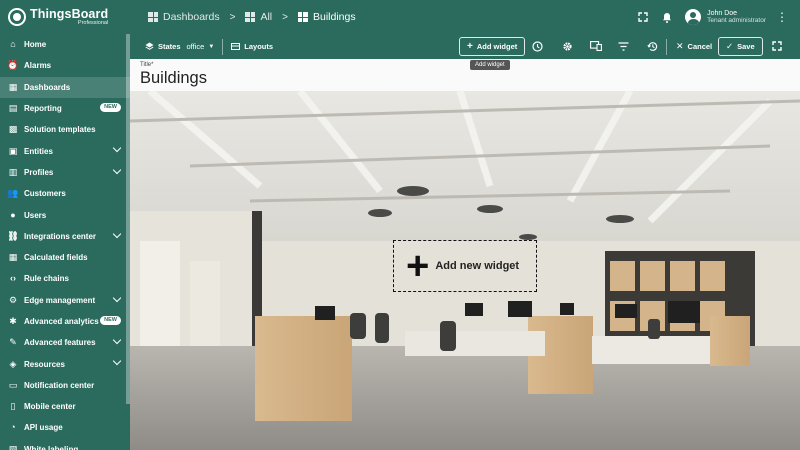 The width and height of the screenshot is (800, 450). What do you see at coordinates (60, 236) in the screenshot?
I see `sidebar-item-label: Integrations center` at bounding box center [60, 236].